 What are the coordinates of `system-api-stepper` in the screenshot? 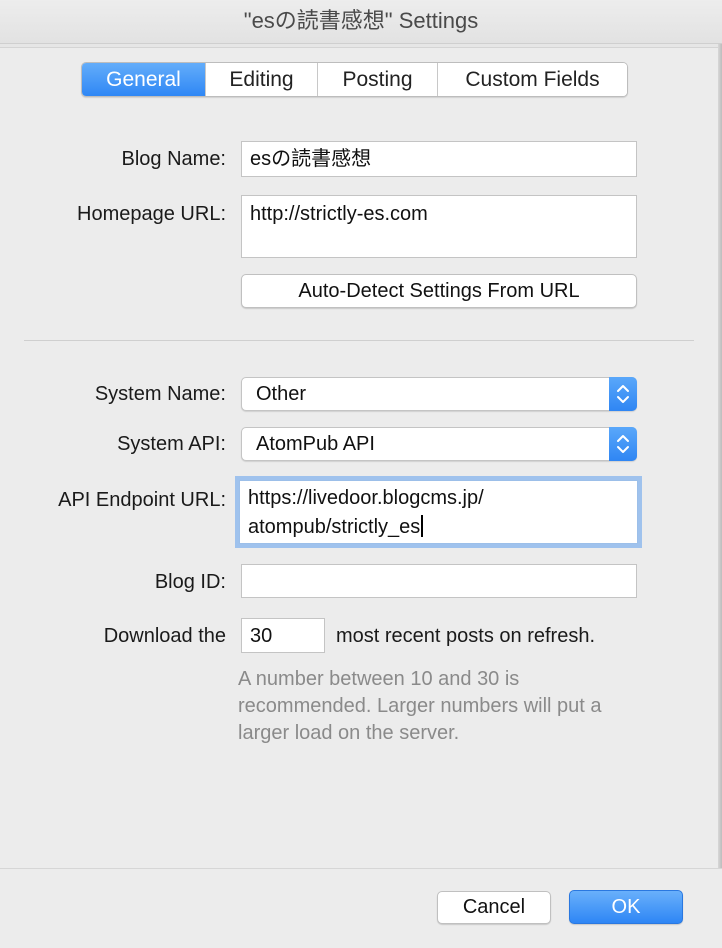 It's located at (623, 444).